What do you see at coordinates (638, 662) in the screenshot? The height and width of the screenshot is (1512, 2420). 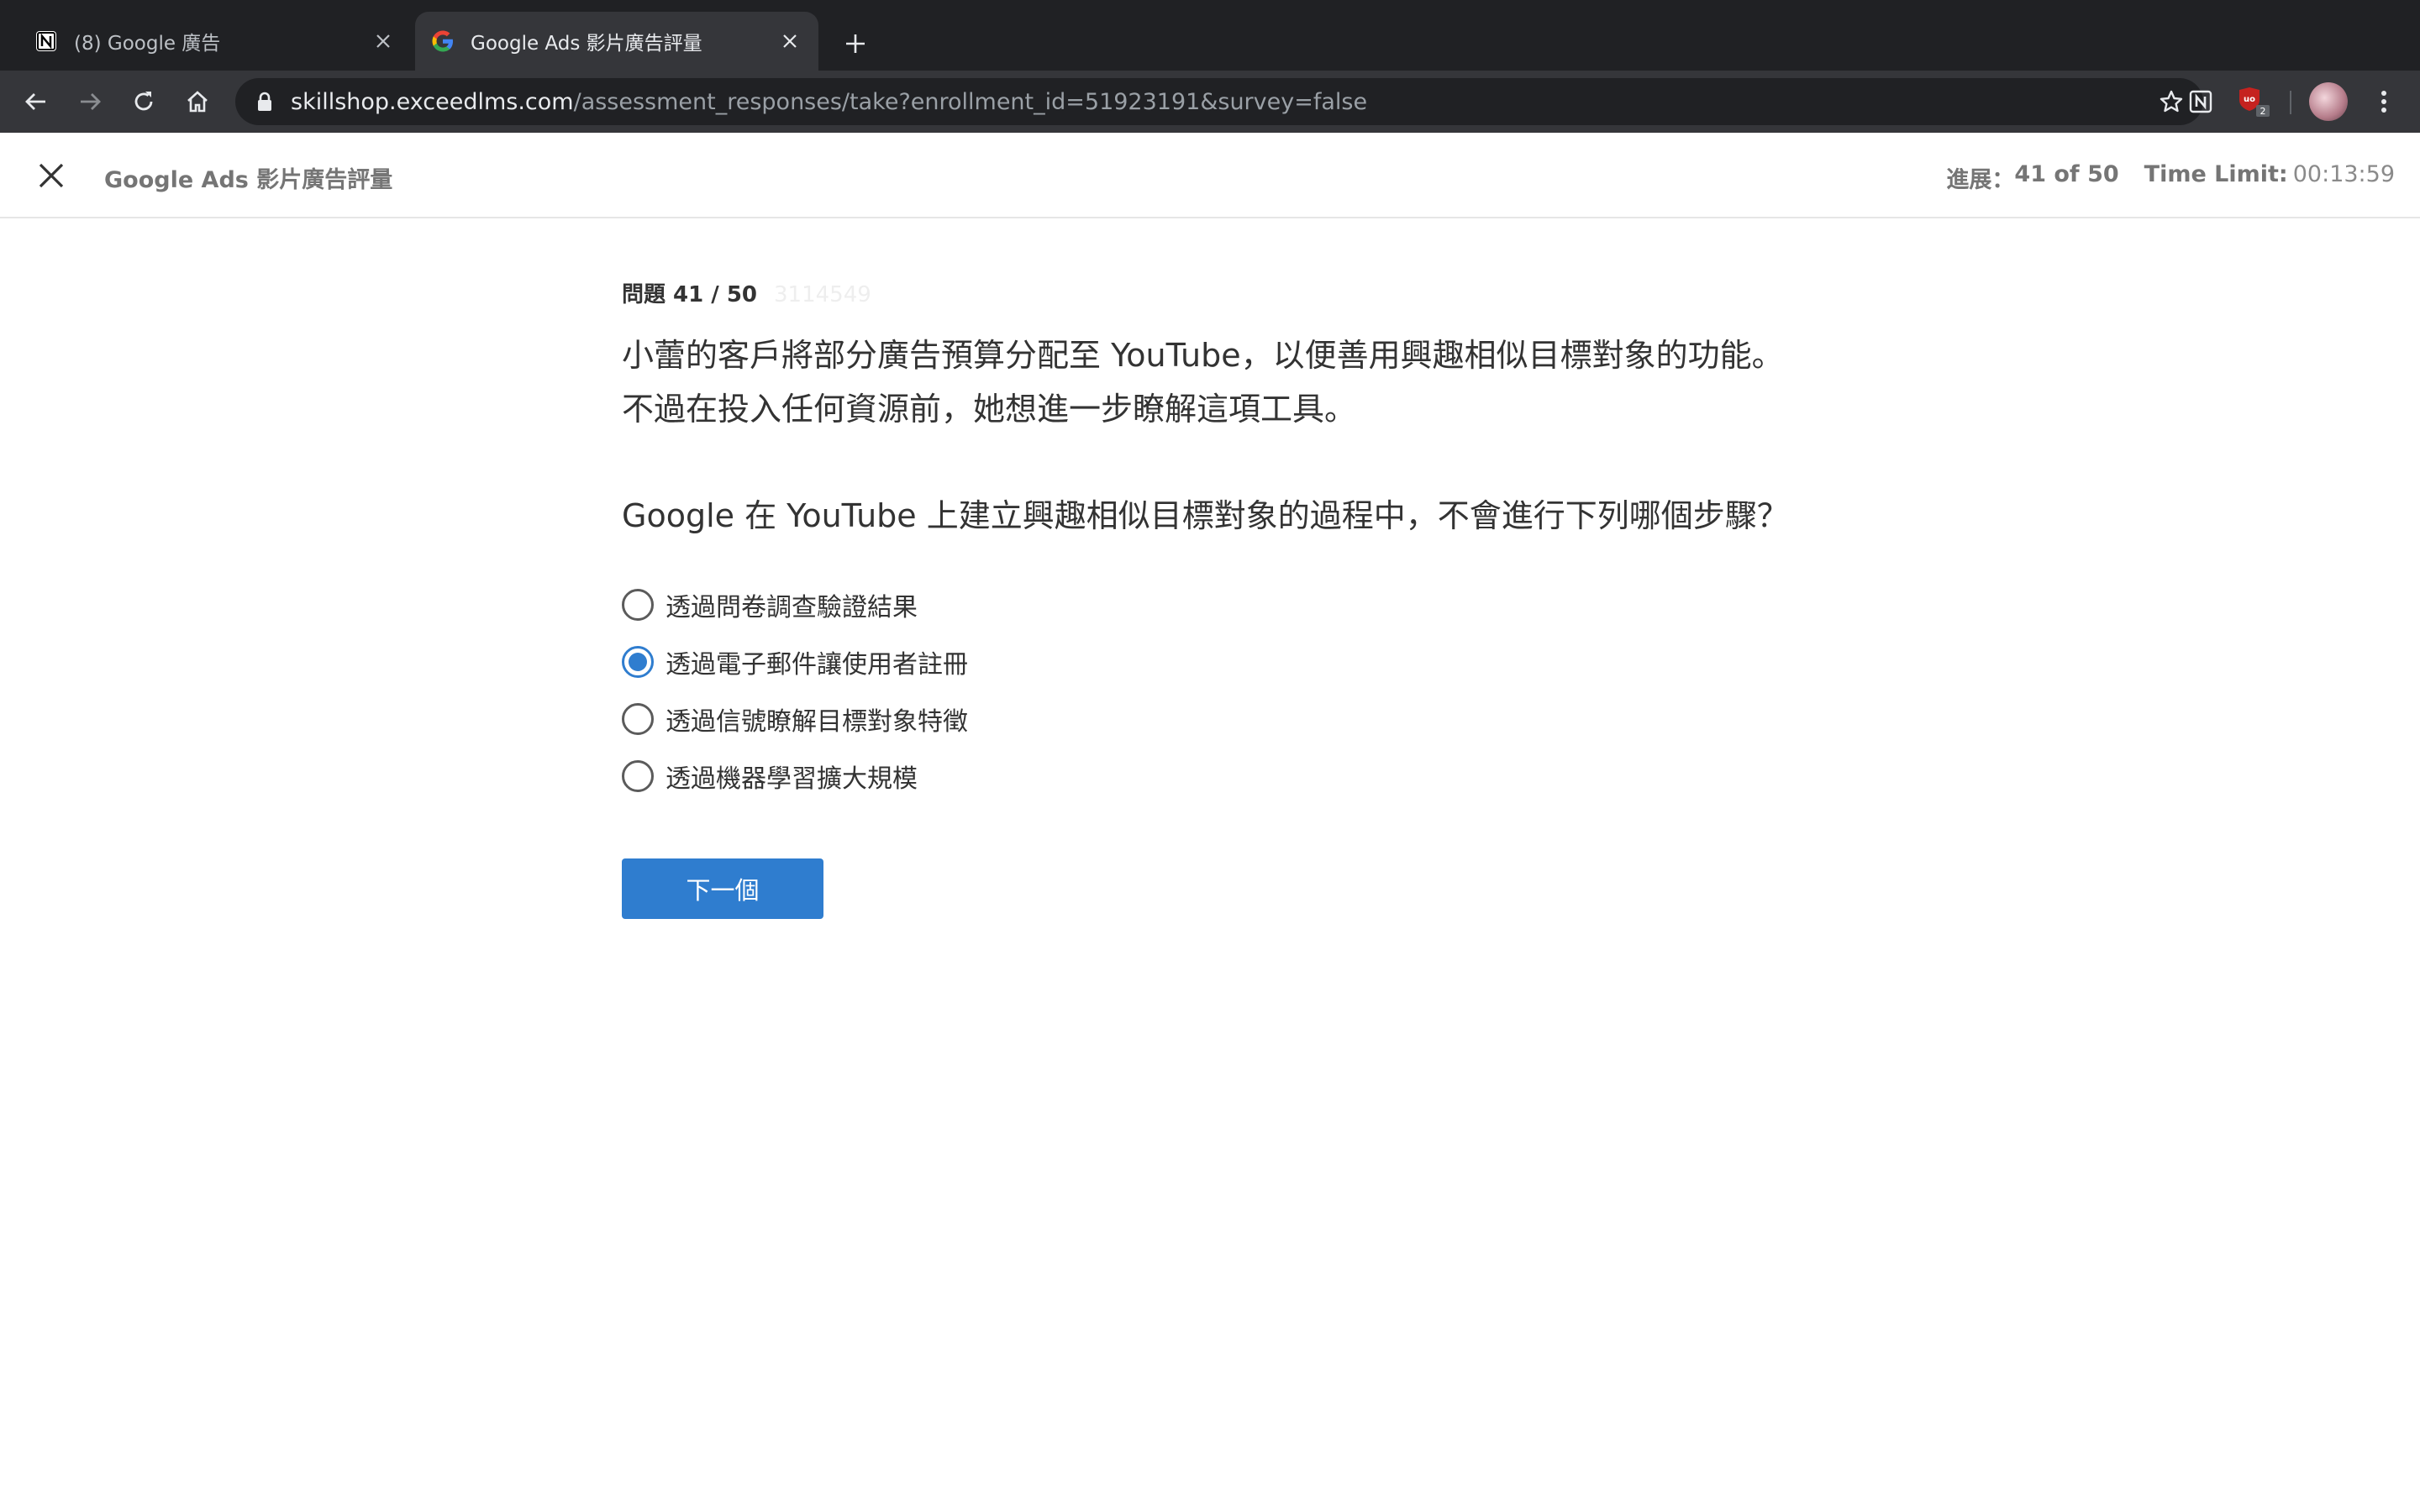 I see `radio-button-selected` at bounding box center [638, 662].